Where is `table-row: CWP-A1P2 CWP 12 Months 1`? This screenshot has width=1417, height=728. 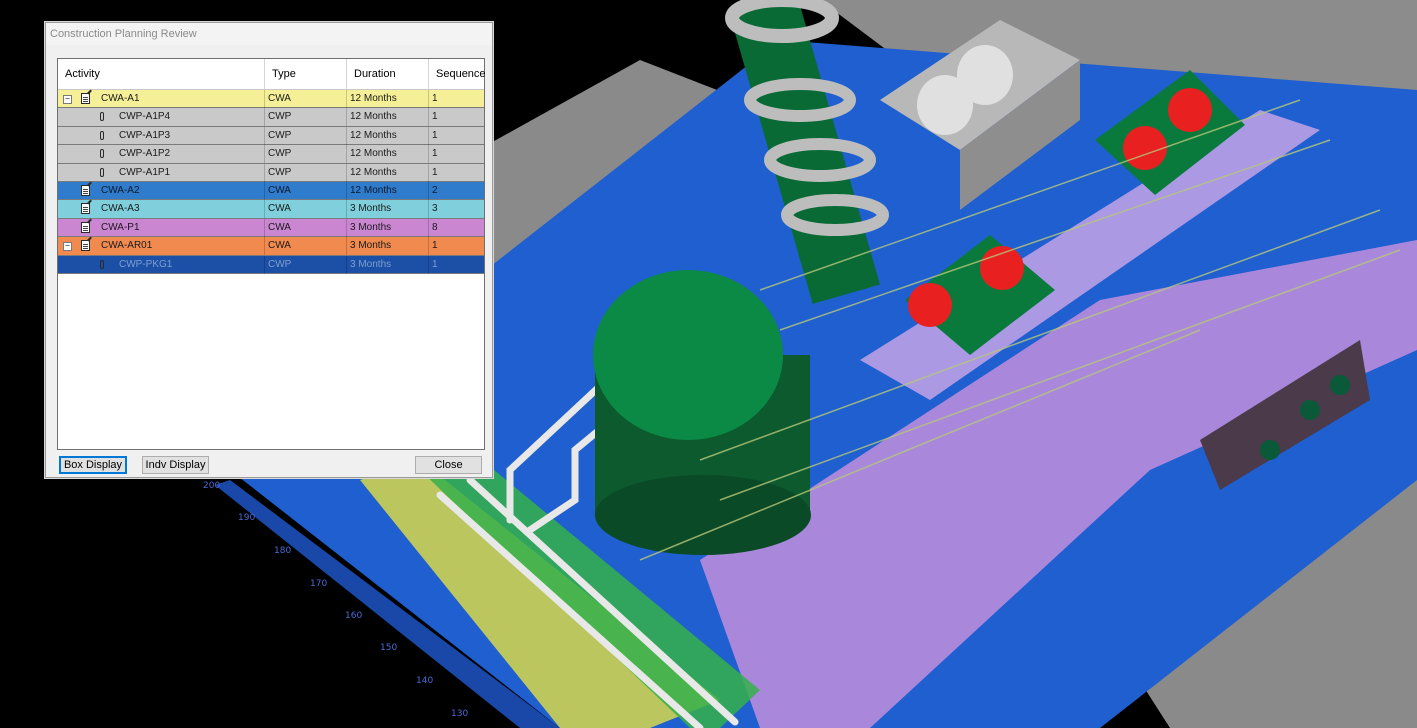 table-row: CWP-A1P2 CWP 12 Months 1 is located at coordinates (271, 154).